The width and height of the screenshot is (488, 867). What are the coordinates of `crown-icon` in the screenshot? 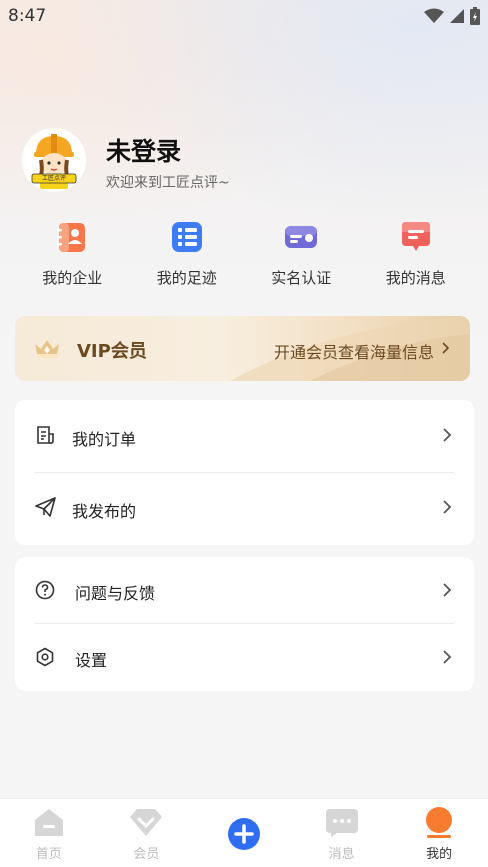 It's located at (47, 349).